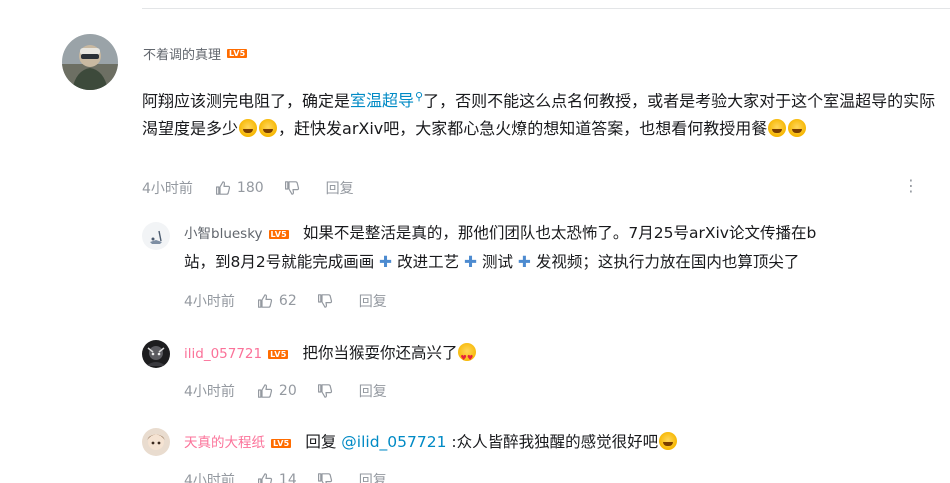 The width and height of the screenshot is (950, 483). Describe the element at coordinates (277, 477) in the screenshot. I see `like-button: 14` at that location.